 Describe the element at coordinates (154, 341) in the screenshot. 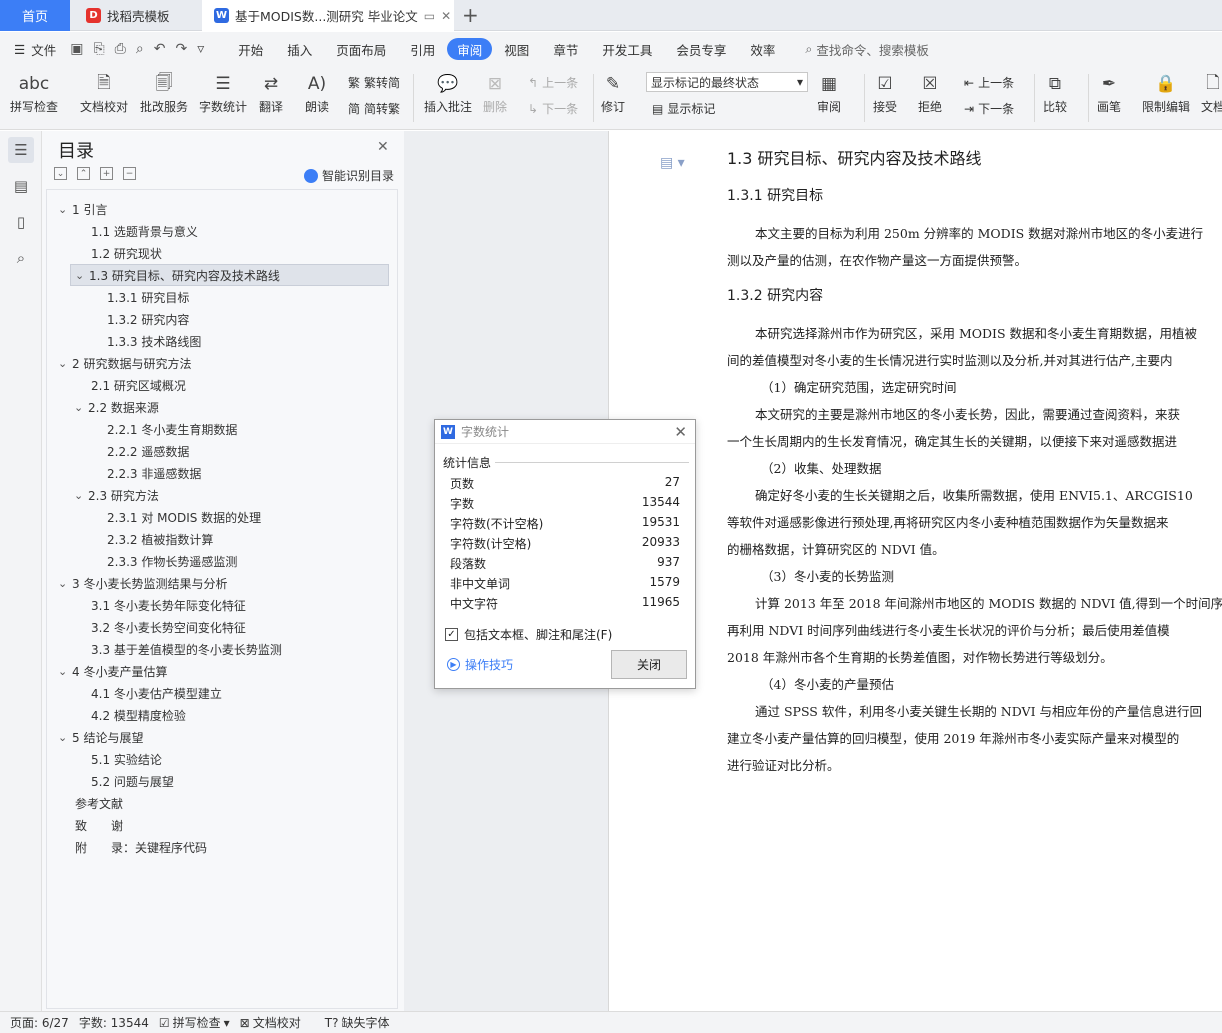

I see `toc-item: 1.3.3 技术路线图` at that location.